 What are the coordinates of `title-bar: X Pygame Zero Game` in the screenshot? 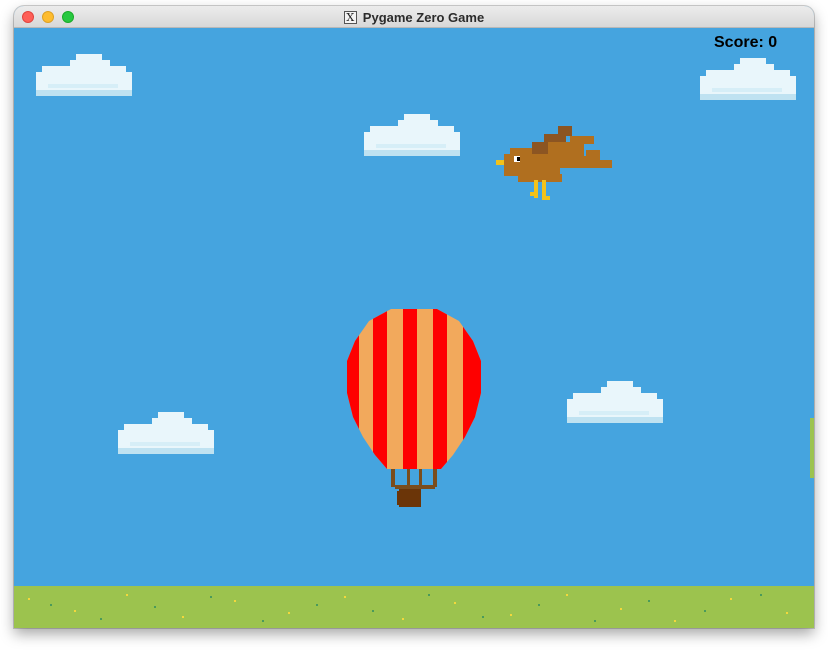 It's located at (414, 17).